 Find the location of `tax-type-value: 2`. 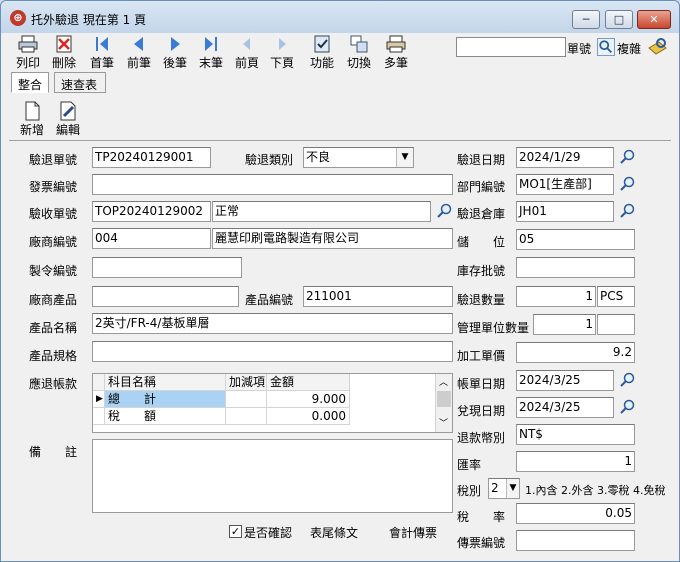

tax-type-value: 2 is located at coordinates (495, 488).